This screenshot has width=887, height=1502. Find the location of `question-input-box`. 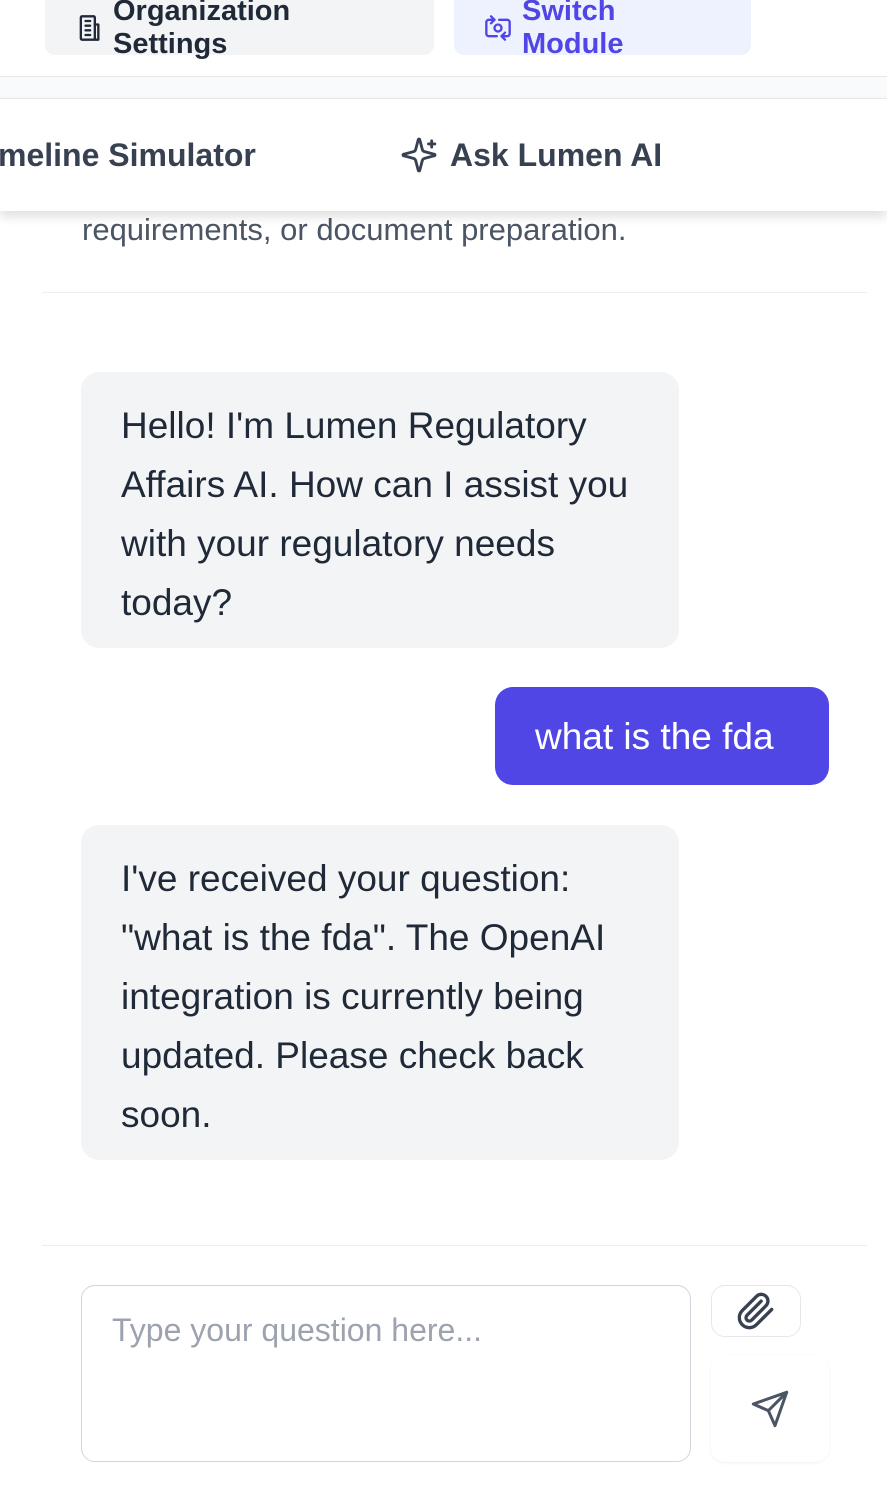

question-input-box is located at coordinates (386, 1373).